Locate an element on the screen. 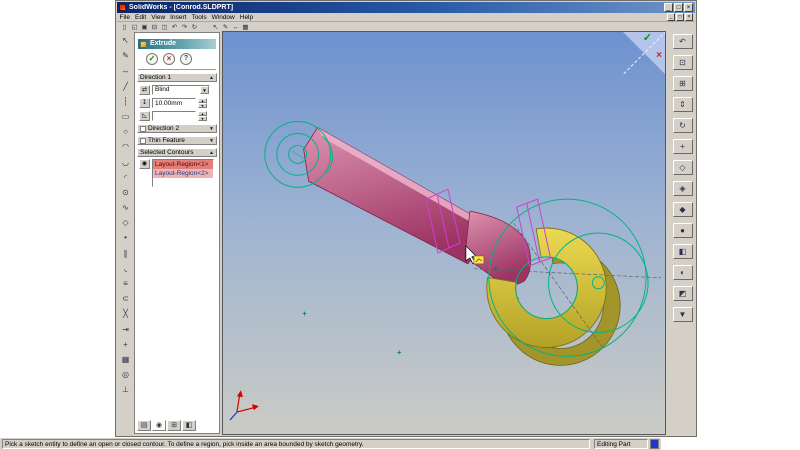 The image size is (800, 450). end-condition-select: Blind ▼ is located at coordinates (181, 90).